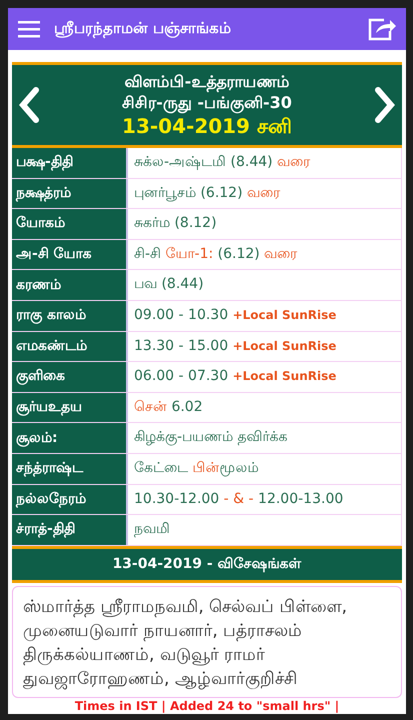  What do you see at coordinates (70, 438) in the screenshot?
I see `row-label: சூலம்:` at bounding box center [70, 438].